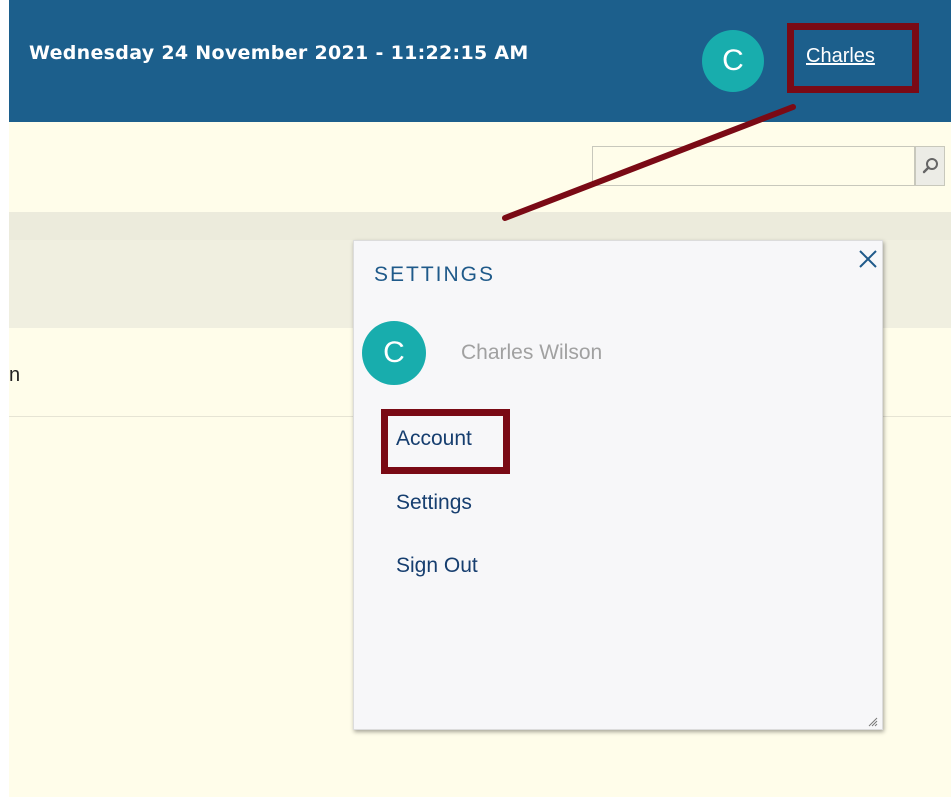  I want to click on menu-item-settings: Settings, so click(434, 503).